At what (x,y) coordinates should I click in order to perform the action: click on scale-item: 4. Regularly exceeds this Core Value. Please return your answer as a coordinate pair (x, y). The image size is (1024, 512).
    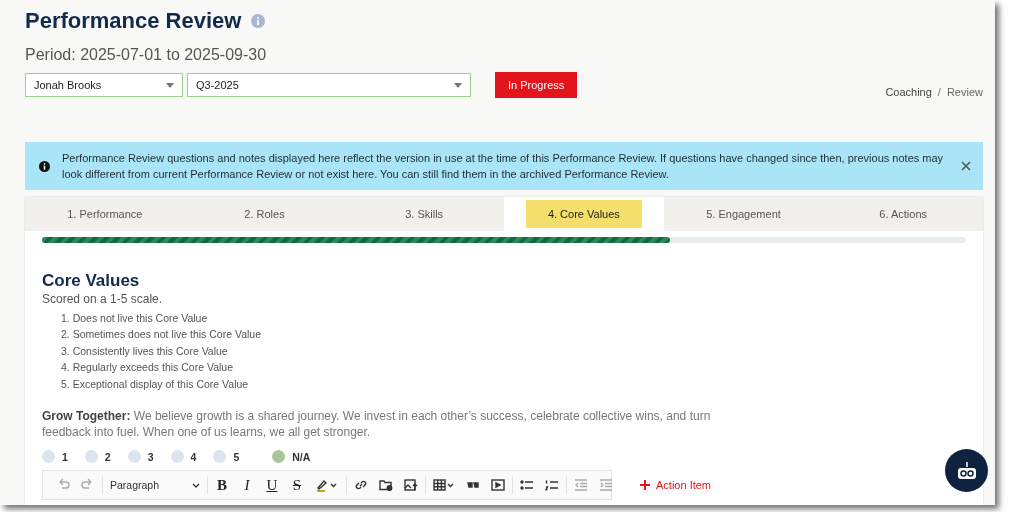
    Looking at the image, I should click on (147, 368).